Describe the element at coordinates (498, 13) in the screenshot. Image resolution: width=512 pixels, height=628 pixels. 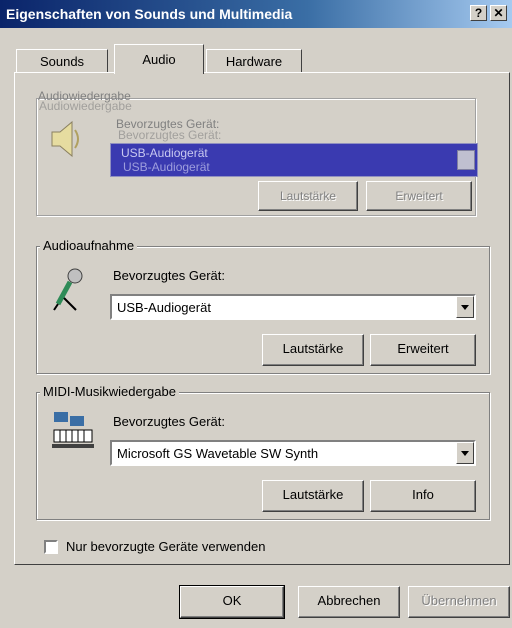
I see `close-button: ✕` at that location.